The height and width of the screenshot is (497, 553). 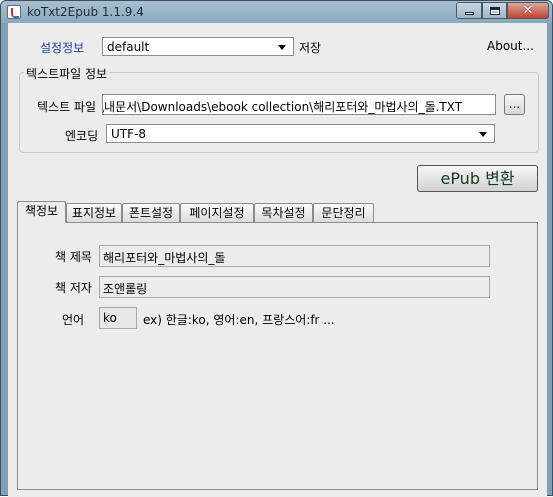 I want to click on book-title-value: 해리포터와_마법사의_돌, so click(x=164, y=258).